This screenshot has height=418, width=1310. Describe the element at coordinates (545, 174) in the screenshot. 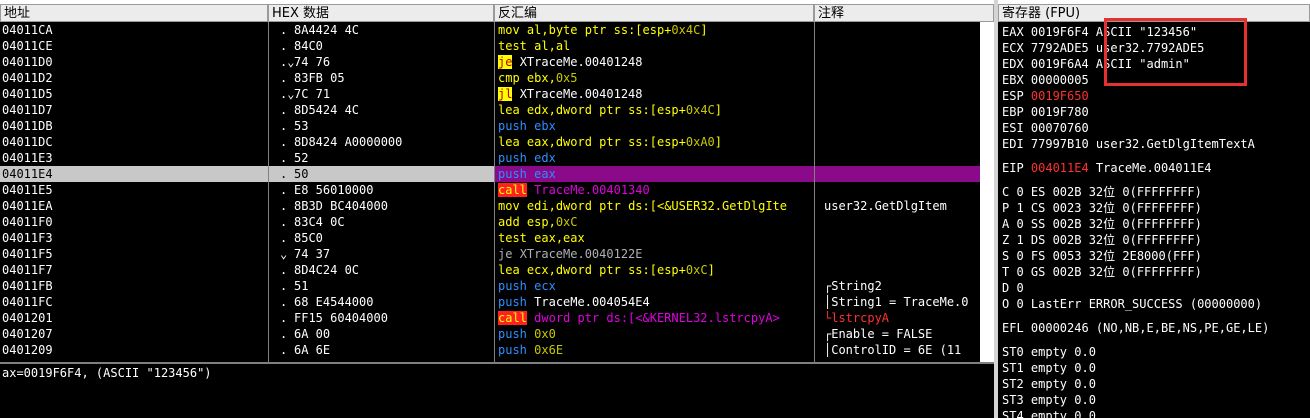

I see `operands: eax` at that location.